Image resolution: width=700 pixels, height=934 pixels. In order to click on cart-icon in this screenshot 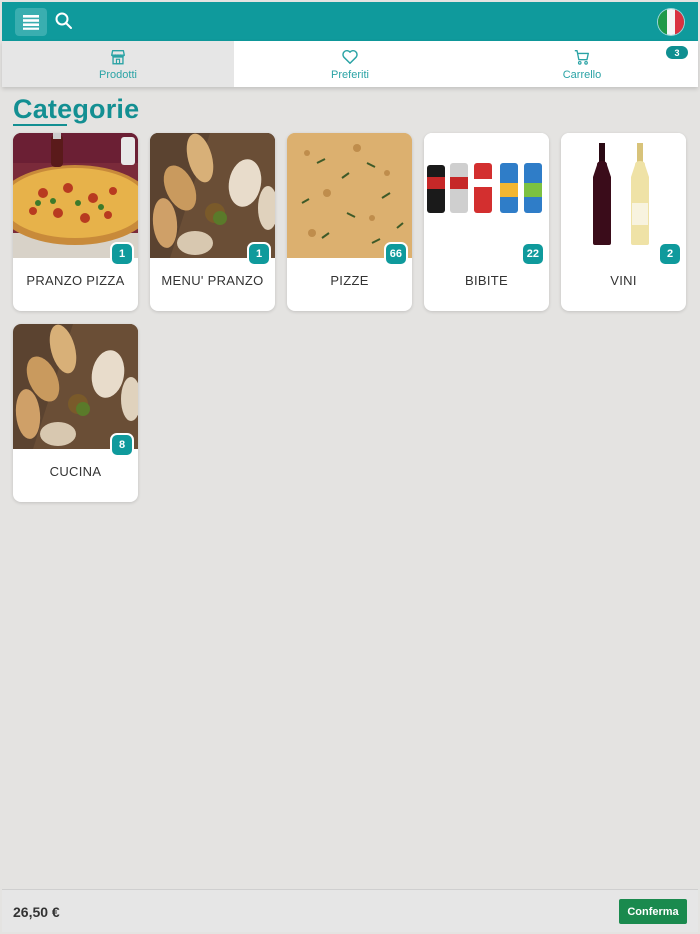, I will do `click(581, 57)`.